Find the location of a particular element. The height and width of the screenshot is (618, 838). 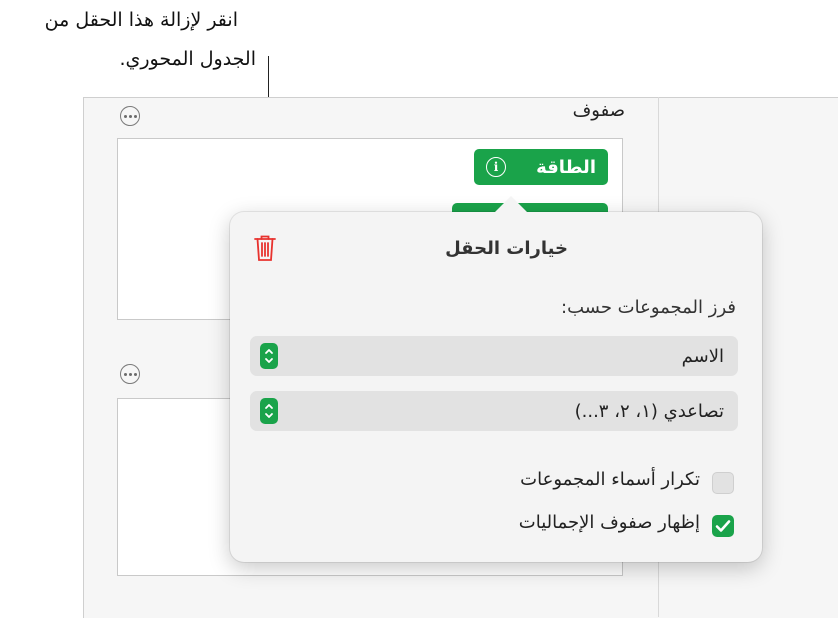

callout-text-line2: الجدول المحوري. is located at coordinates (187, 59).